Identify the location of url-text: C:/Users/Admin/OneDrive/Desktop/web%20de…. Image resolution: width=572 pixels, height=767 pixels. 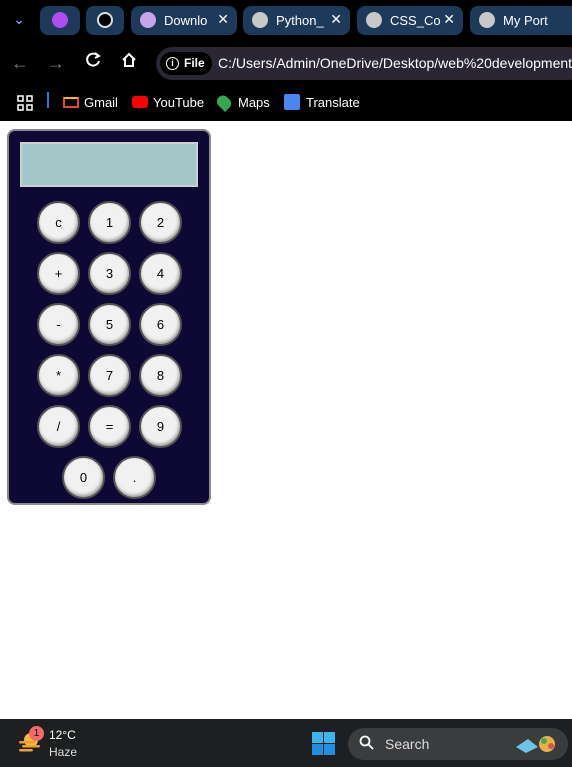
(395, 63).